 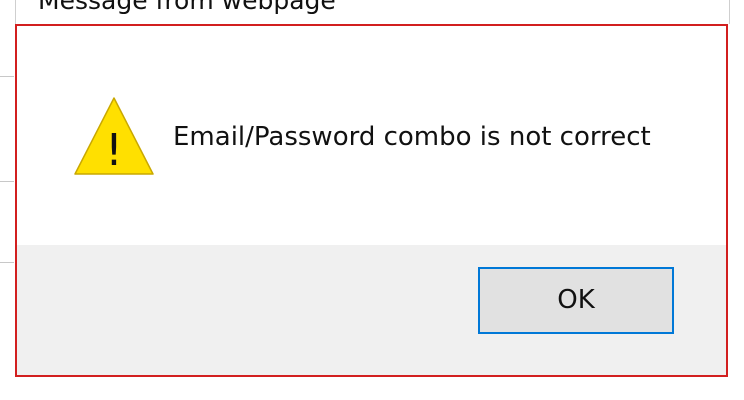 I want to click on warning-icon: !, so click(x=114, y=136).